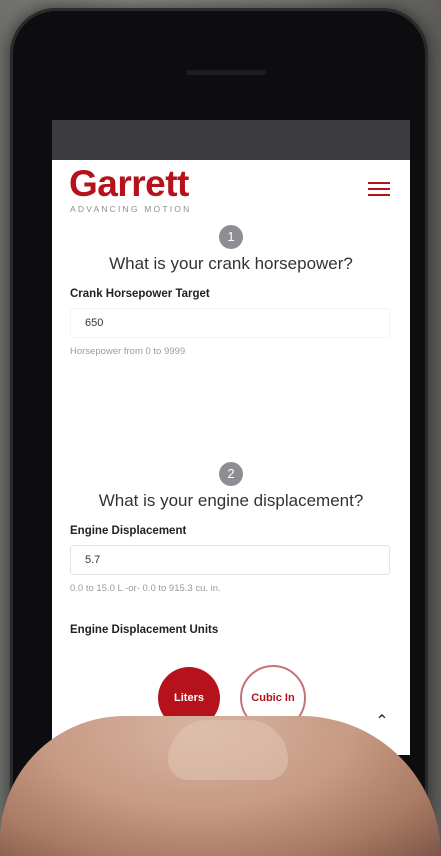 Image resolution: width=441 pixels, height=856 pixels. Describe the element at coordinates (231, 500) in the screenshot. I see `step-2-question: What is your engine displacement?` at that location.